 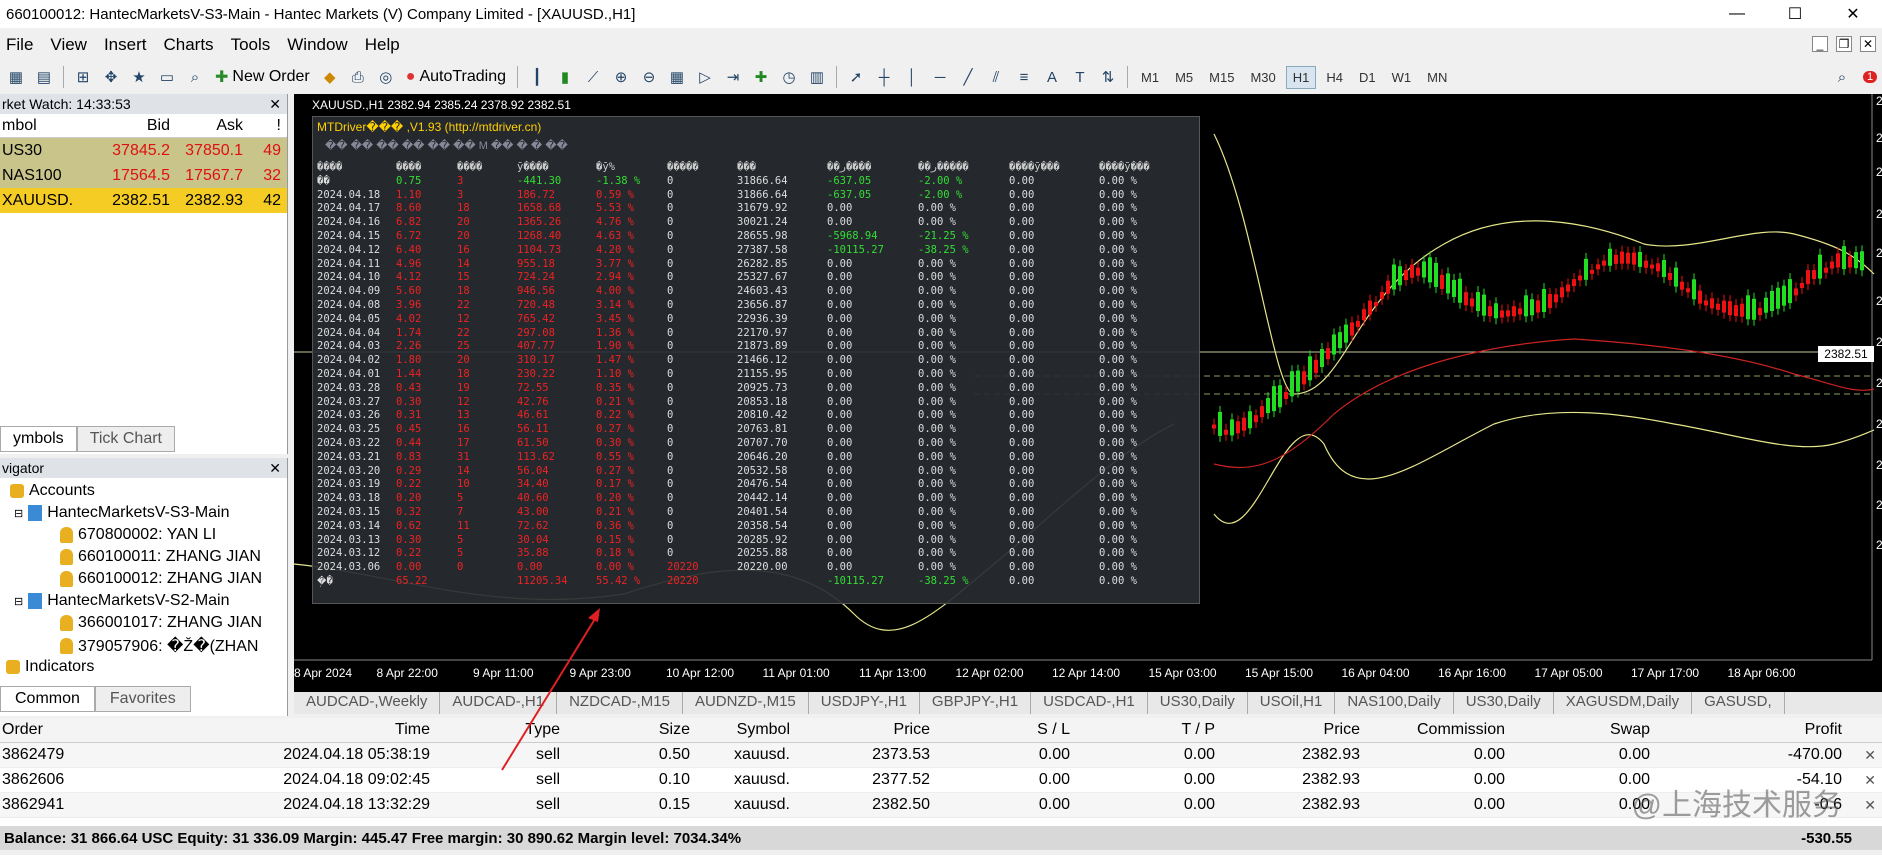 I want to click on nav-account: 366001017: ZHANG JIAN, so click(x=161, y=623).